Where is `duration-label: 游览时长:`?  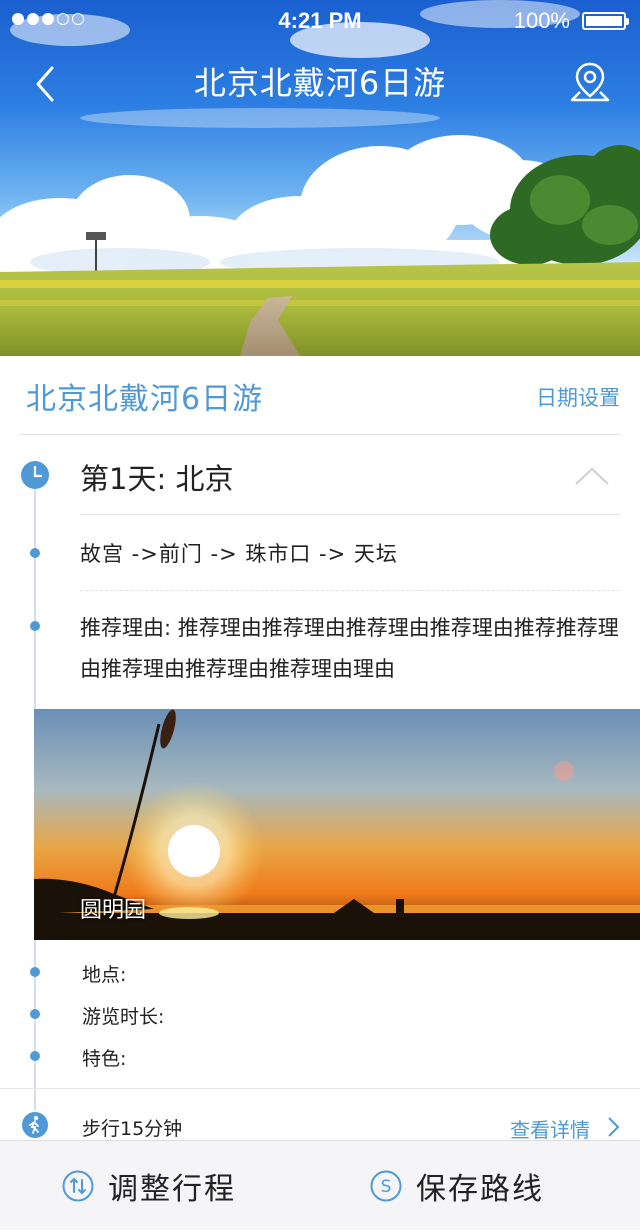 duration-label: 游览时长: is located at coordinates (123, 1017).